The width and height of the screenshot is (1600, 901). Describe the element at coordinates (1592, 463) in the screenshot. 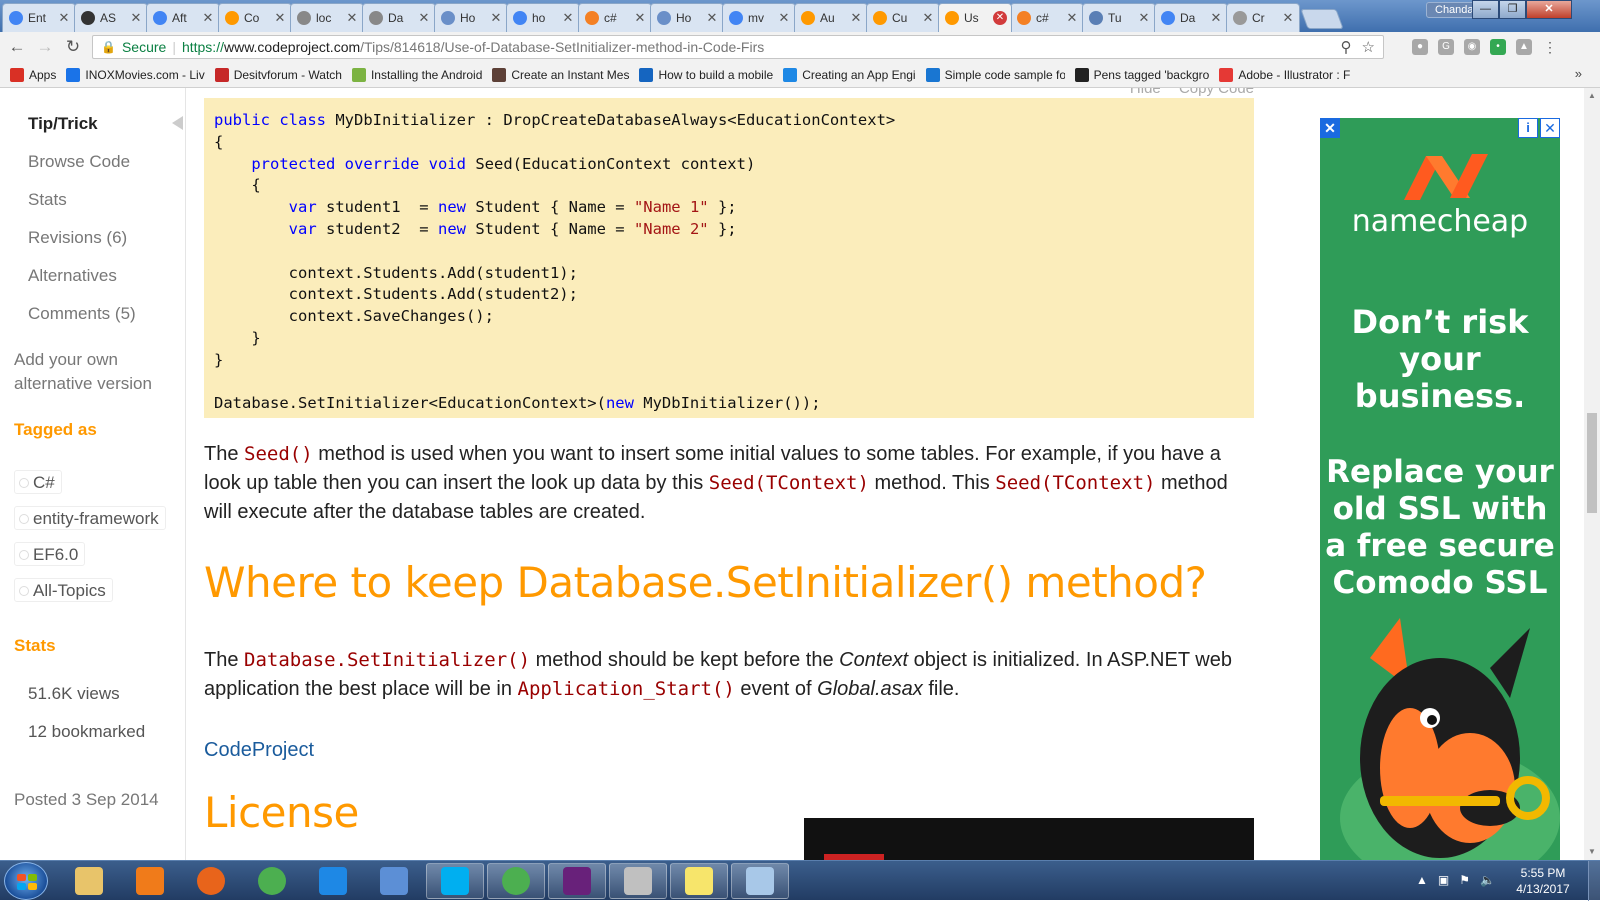

I see `scrollbar-thumb` at that location.